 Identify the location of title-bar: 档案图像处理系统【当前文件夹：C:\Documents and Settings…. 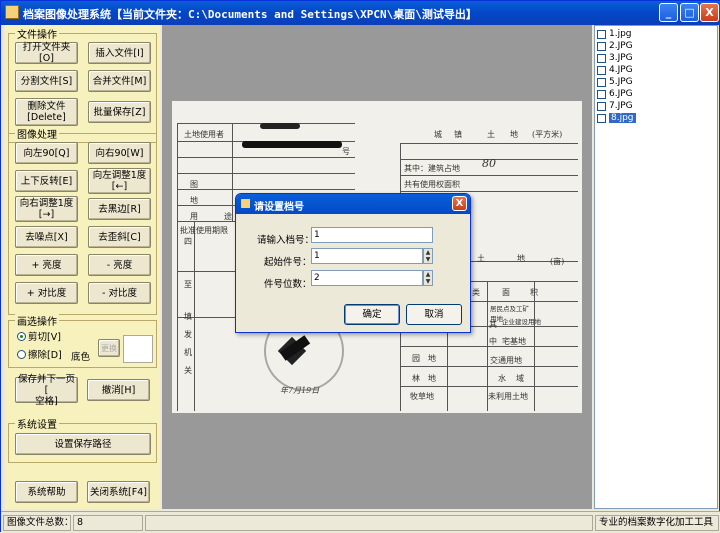
(360, 13).